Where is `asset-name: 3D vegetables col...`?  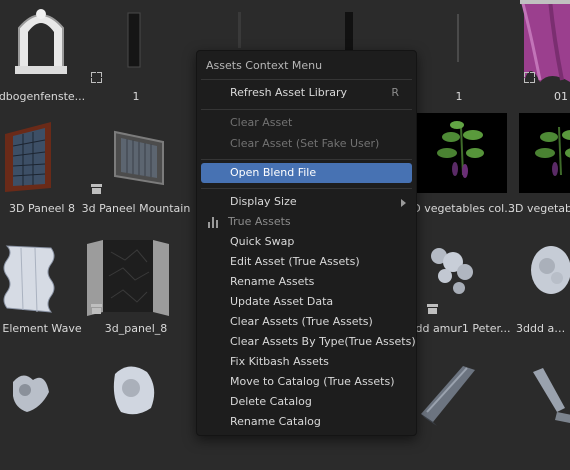 asset-name: 3D vegetables col... is located at coordinates (460, 208).